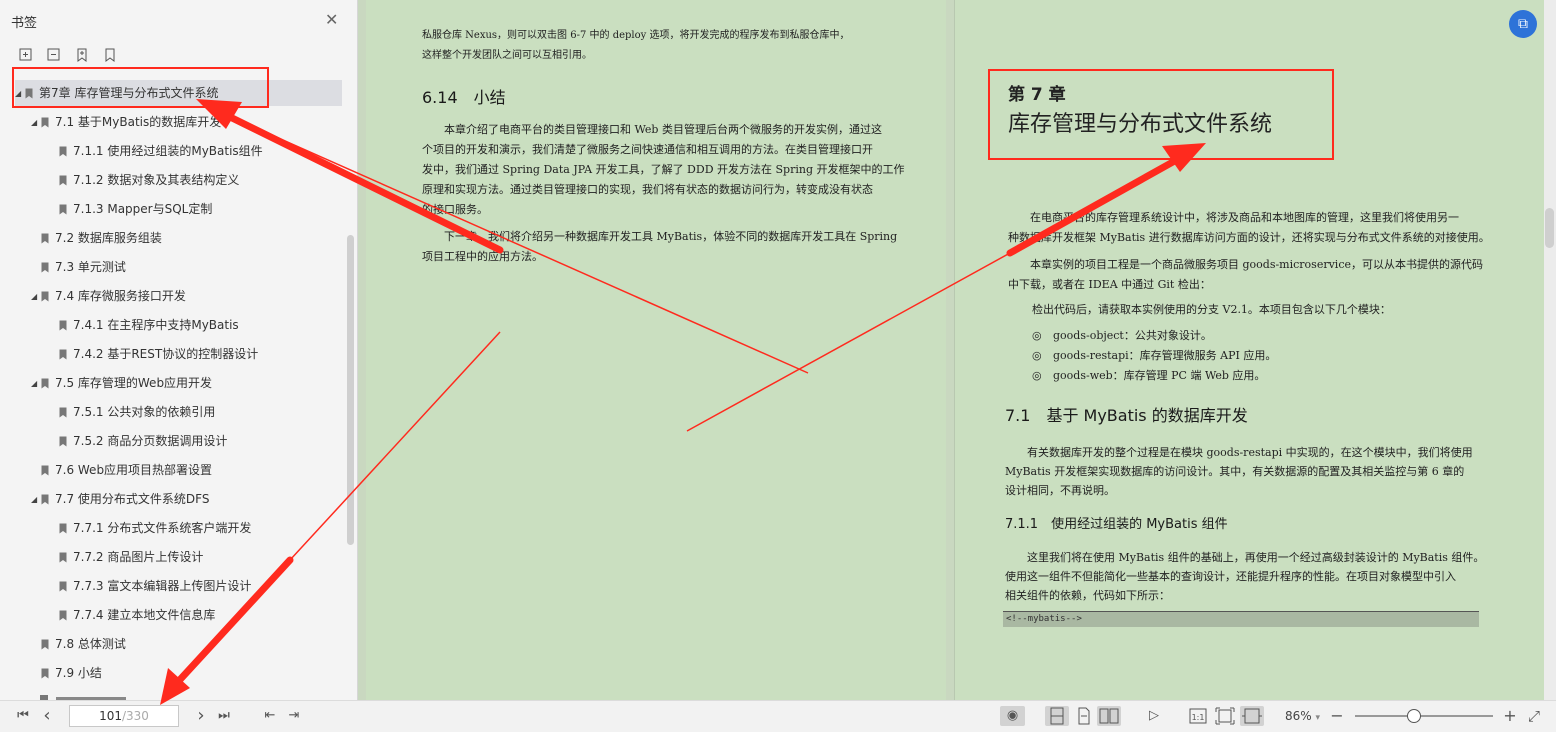  I want to click on page-text: 这样整个开发团队之间可以互相引用。, so click(507, 55).